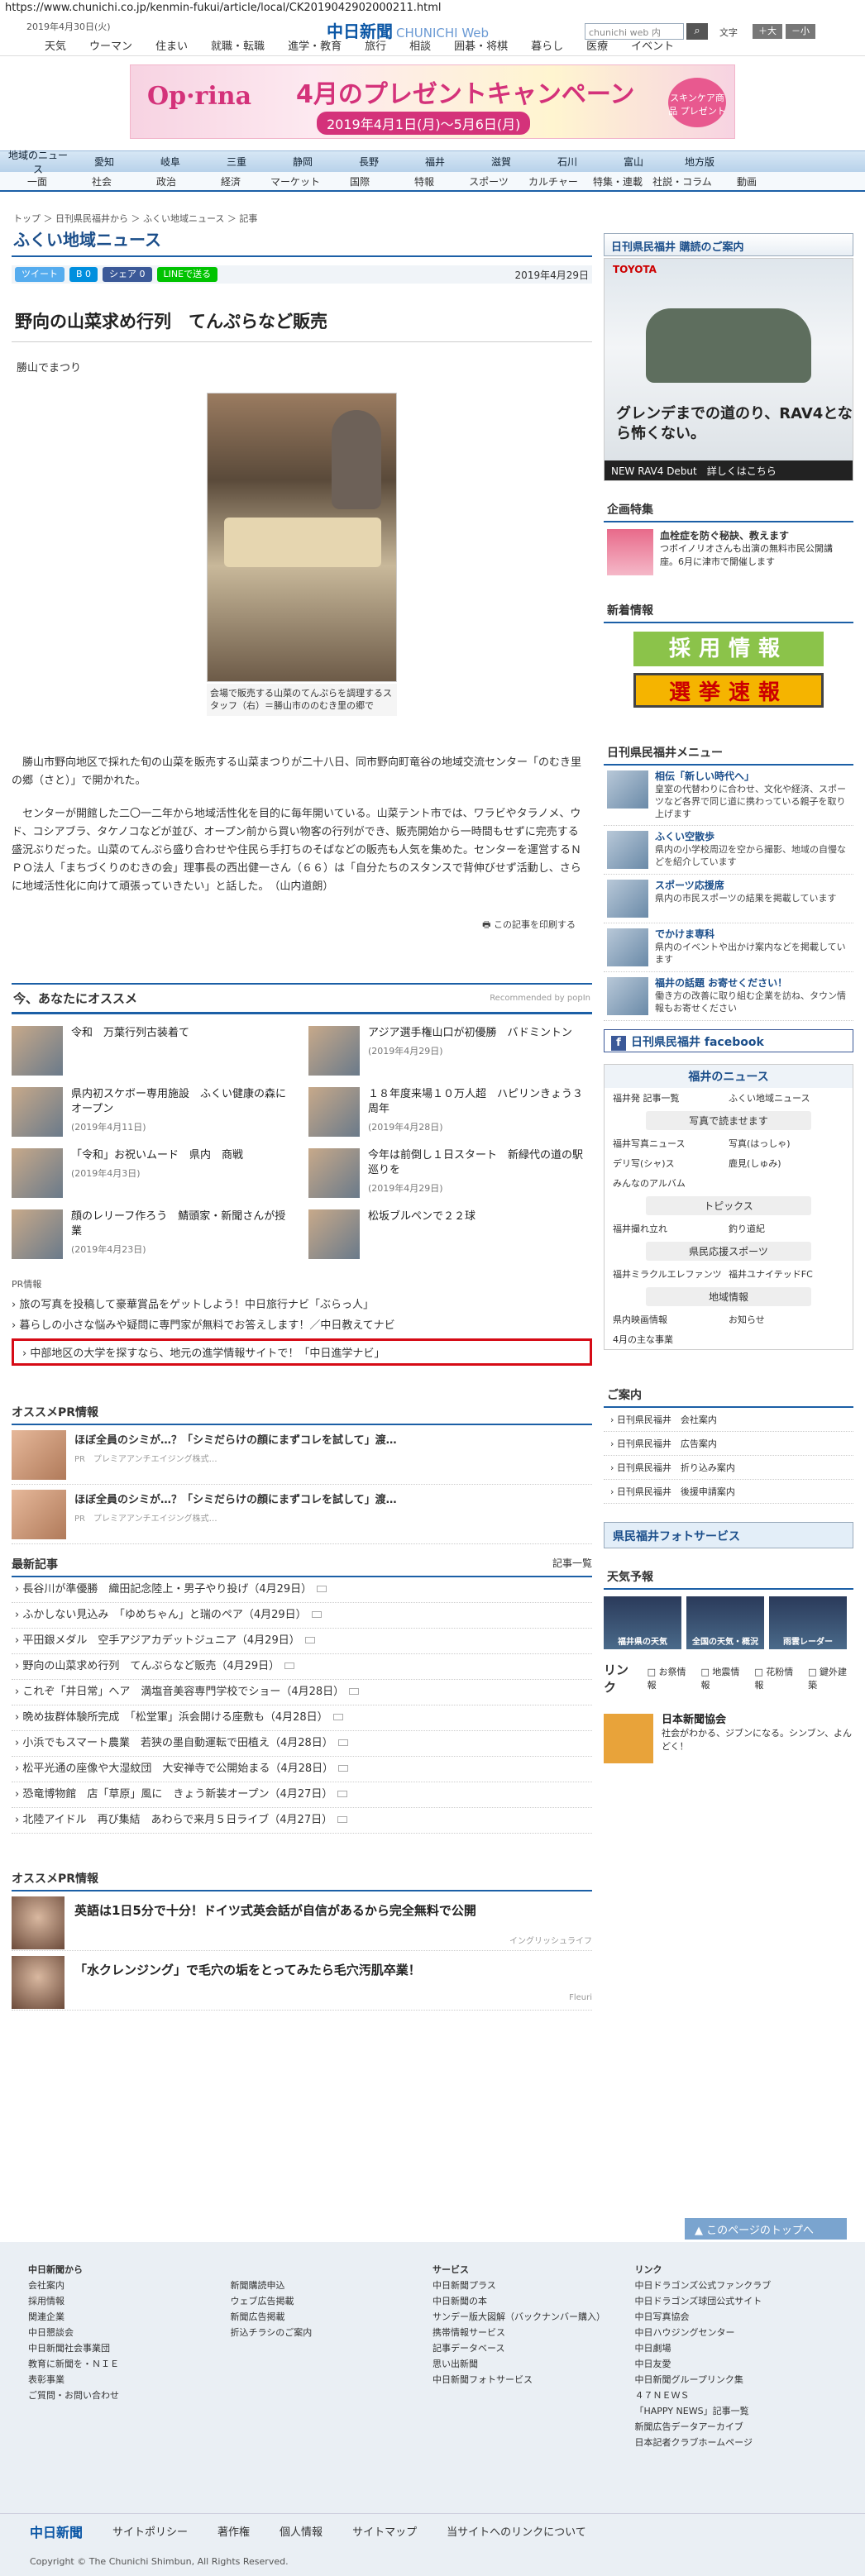  I want to click on latest-item: › 恐竜博物館 店「草原」風に きょう新装オープン（4月27日）, so click(302, 1795).